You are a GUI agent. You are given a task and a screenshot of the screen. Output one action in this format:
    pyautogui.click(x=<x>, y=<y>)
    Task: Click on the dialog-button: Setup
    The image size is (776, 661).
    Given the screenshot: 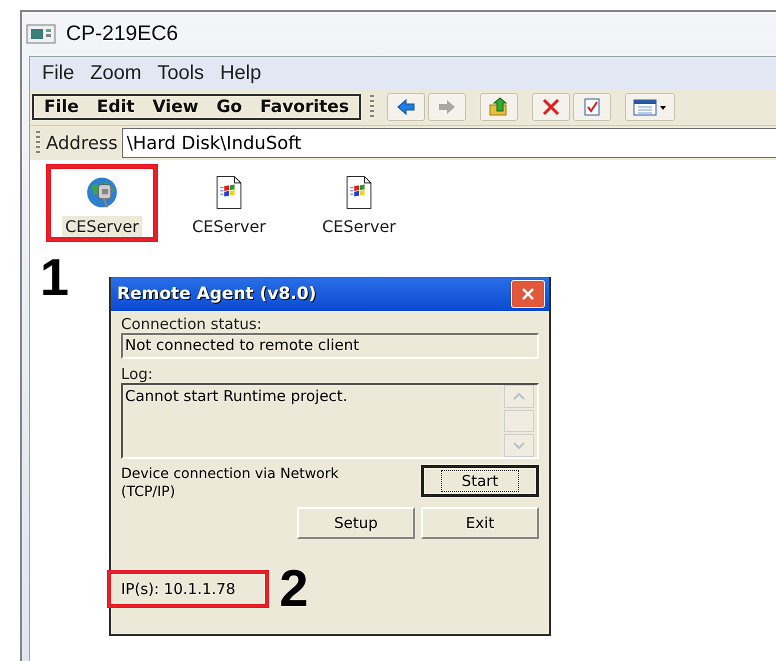 What is the action you would take?
    pyautogui.click(x=356, y=523)
    